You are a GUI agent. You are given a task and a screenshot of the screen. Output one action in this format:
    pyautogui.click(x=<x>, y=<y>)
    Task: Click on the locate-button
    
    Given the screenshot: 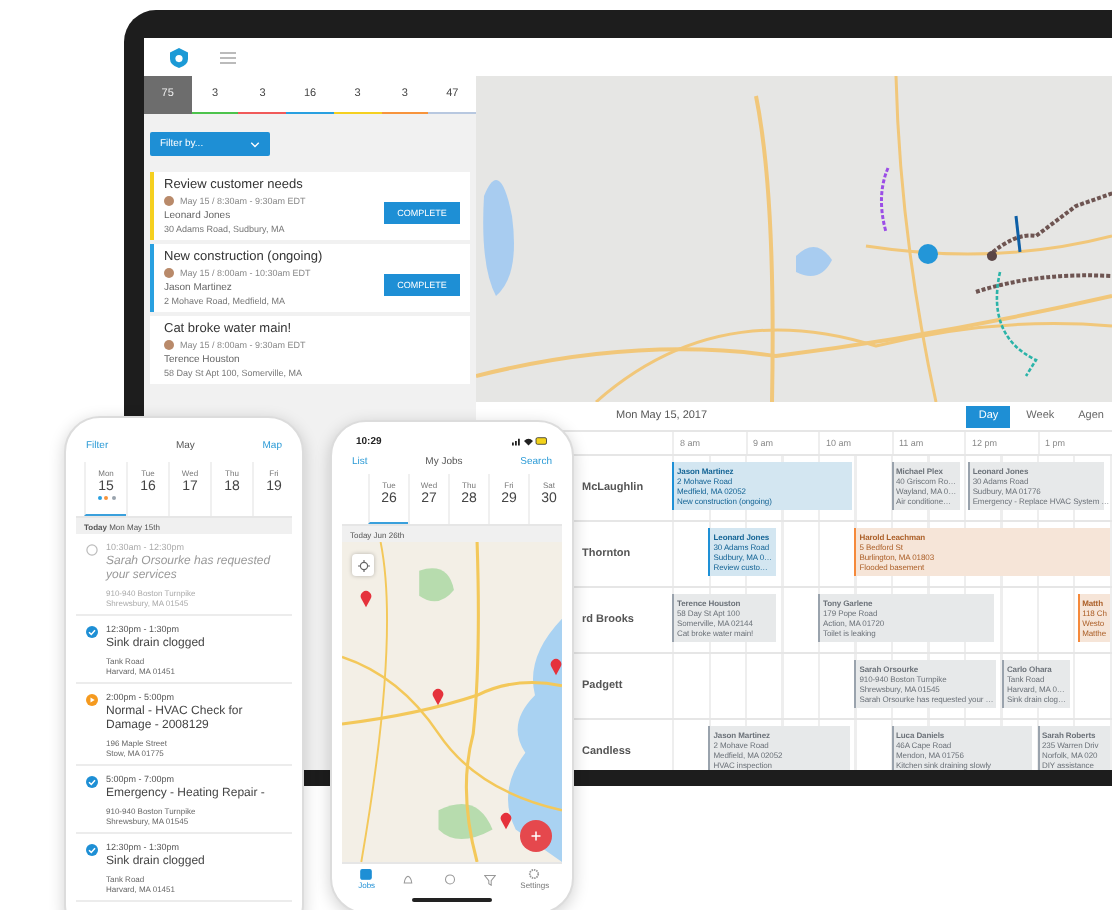 What is the action you would take?
    pyautogui.click(x=363, y=565)
    